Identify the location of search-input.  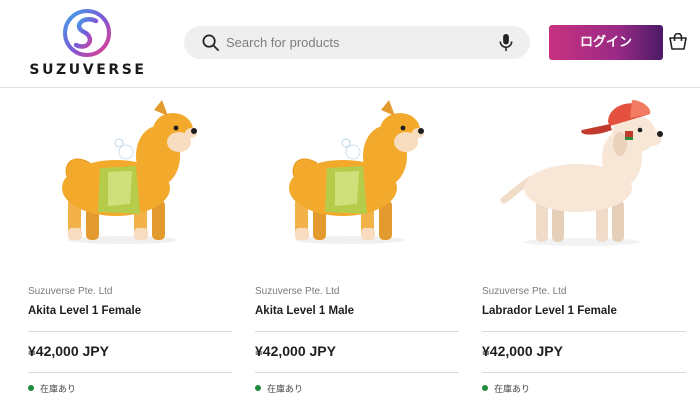
(356, 42).